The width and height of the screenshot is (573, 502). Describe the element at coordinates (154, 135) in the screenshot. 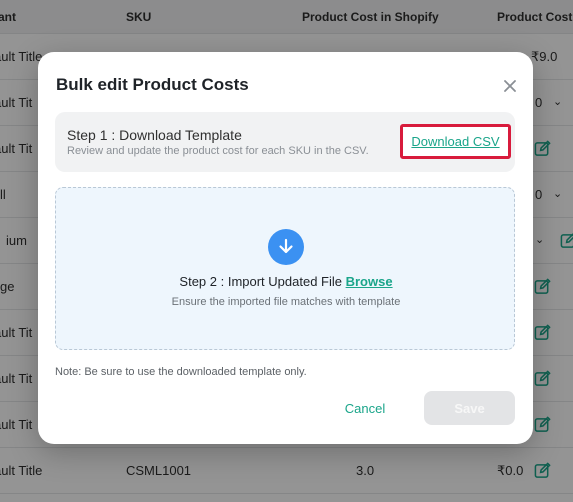

I see `step1-title: Step 1 : Download Template` at that location.